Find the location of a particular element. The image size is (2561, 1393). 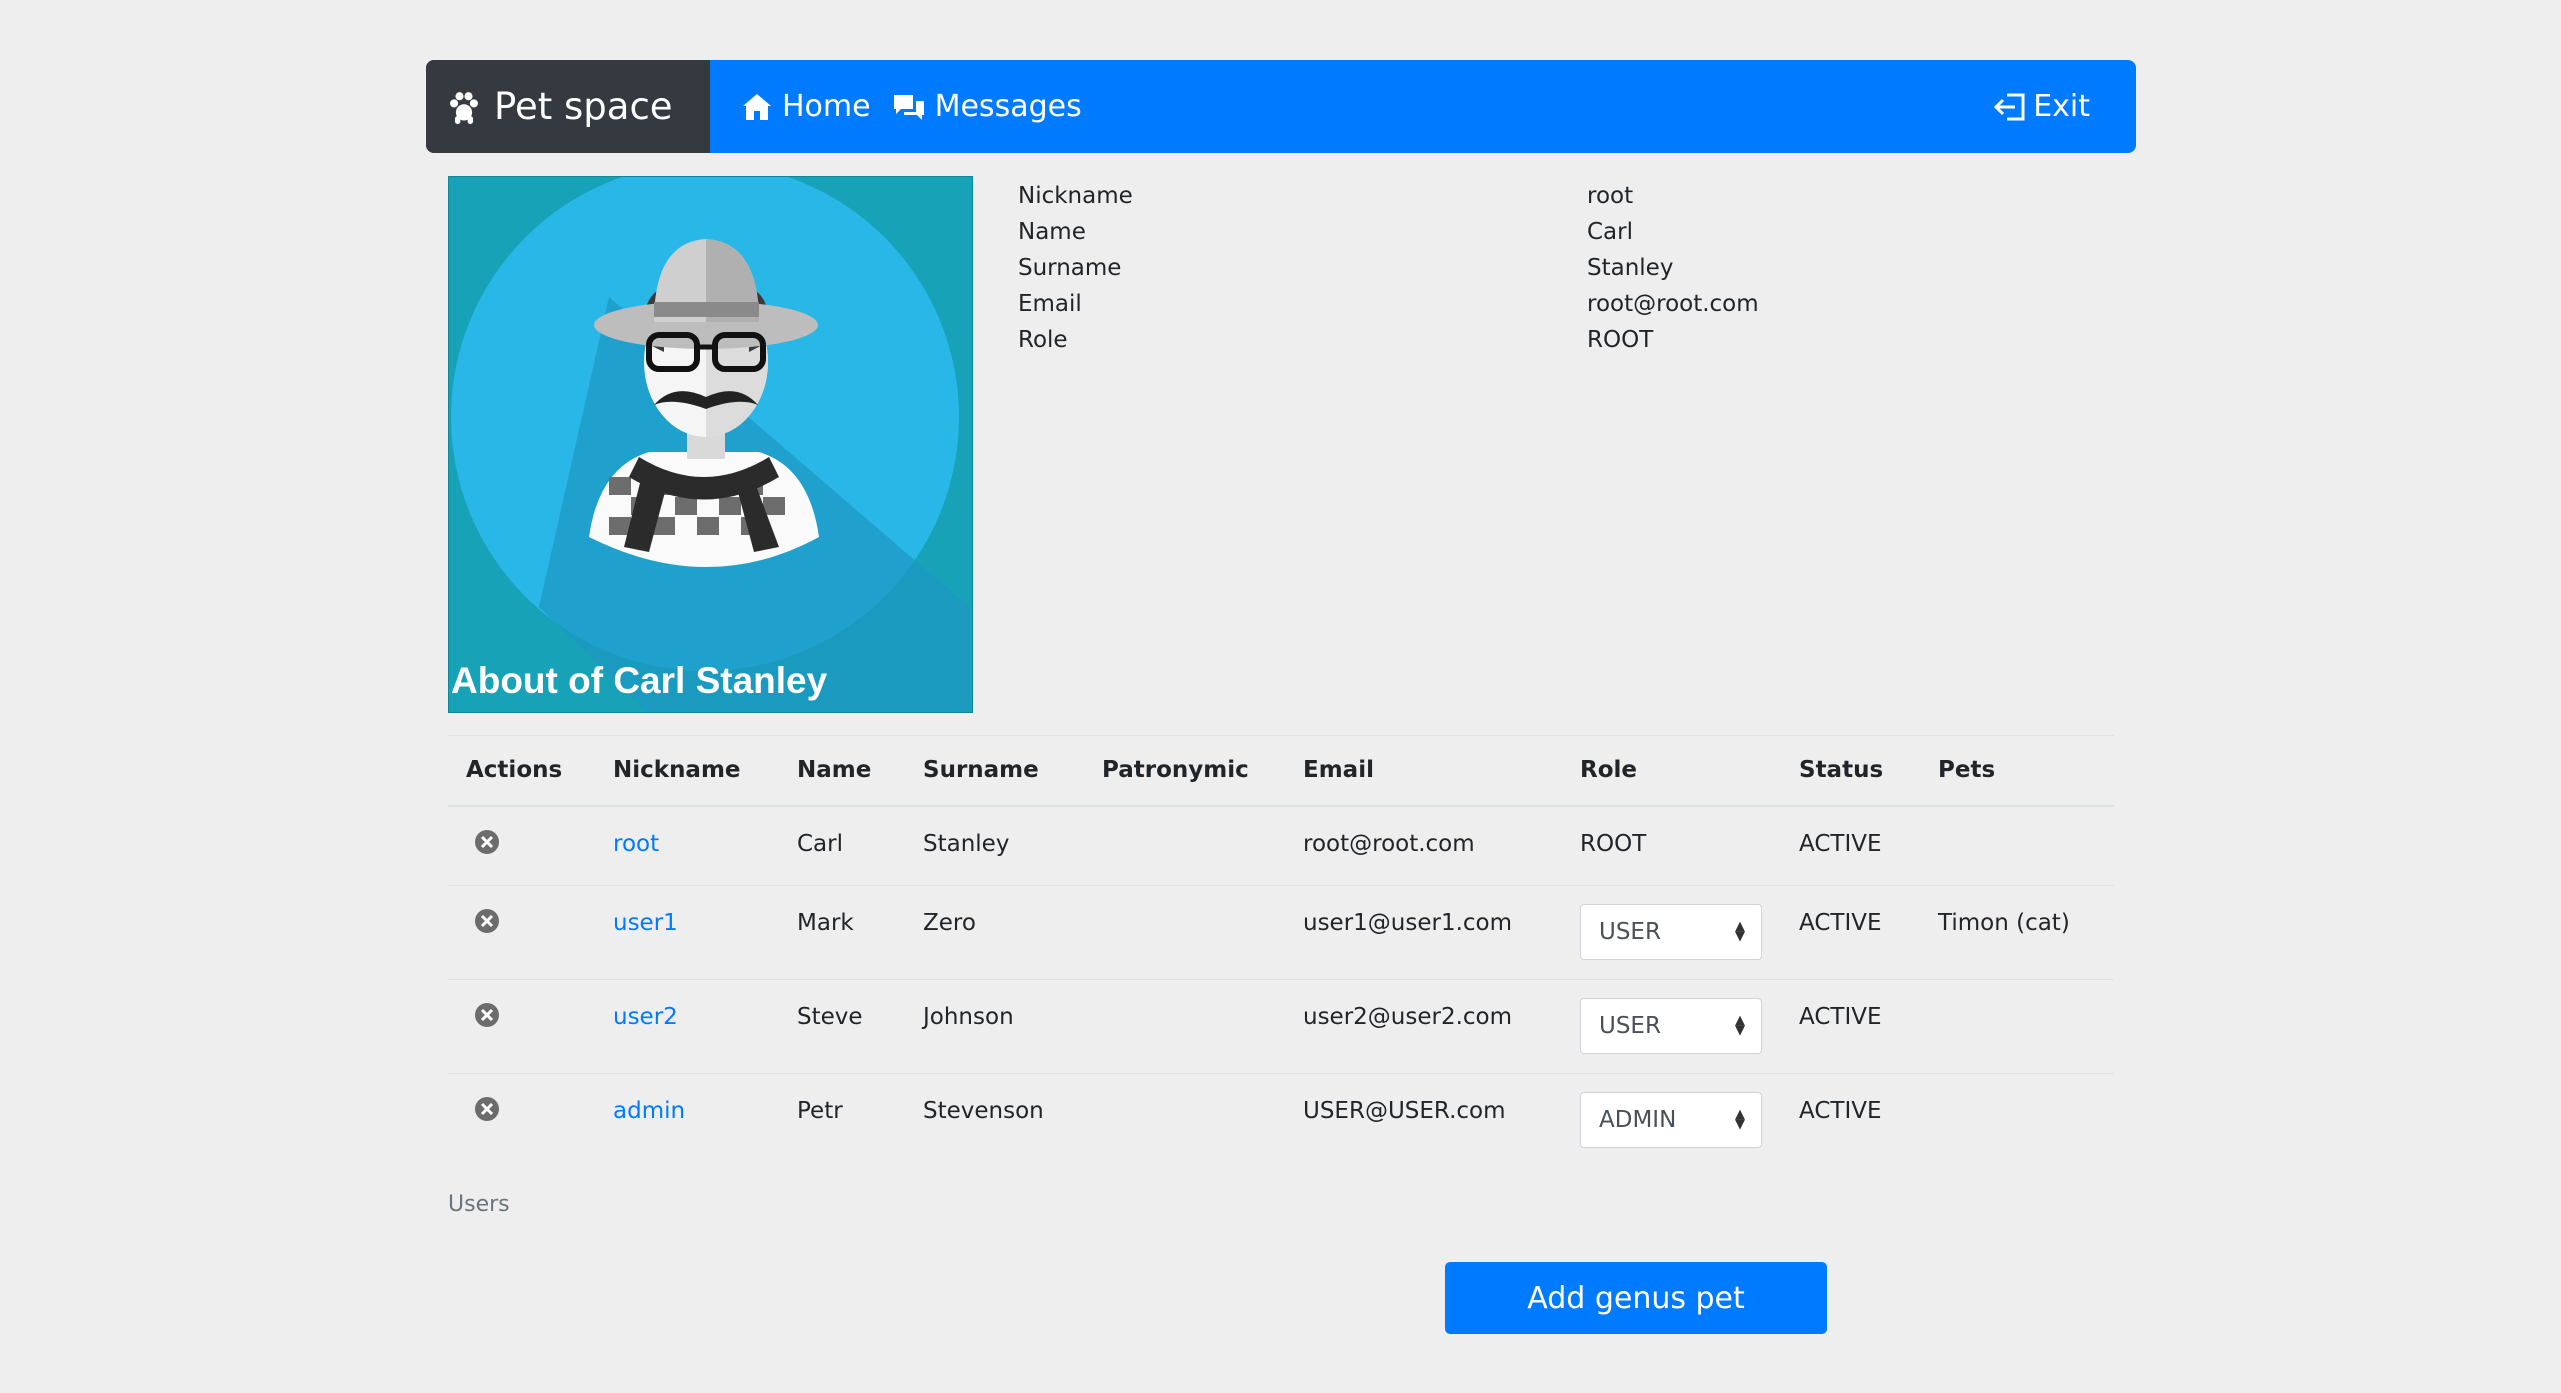

role-select: ADMIN ▲ ▼ is located at coordinates (1671, 1120).